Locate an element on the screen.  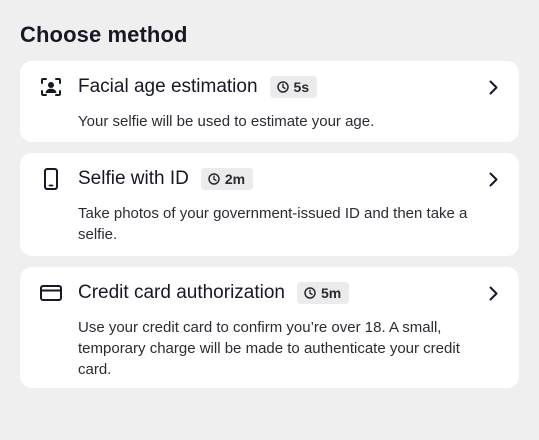
time-badge-label: 5s is located at coordinates (301, 87).